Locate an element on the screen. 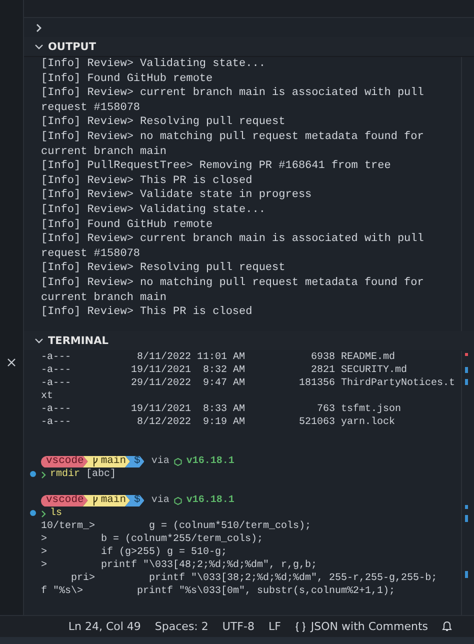 This screenshot has height=644, width=474. terminal-text: > b = (colnum*255/term_cols); is located at coordinates (152, 539).